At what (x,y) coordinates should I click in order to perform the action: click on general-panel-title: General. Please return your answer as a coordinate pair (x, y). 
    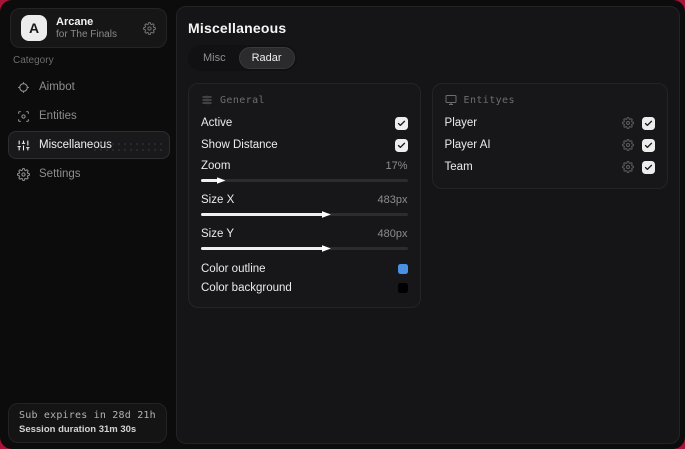
    Looking at the image, I should click on (242, 100).